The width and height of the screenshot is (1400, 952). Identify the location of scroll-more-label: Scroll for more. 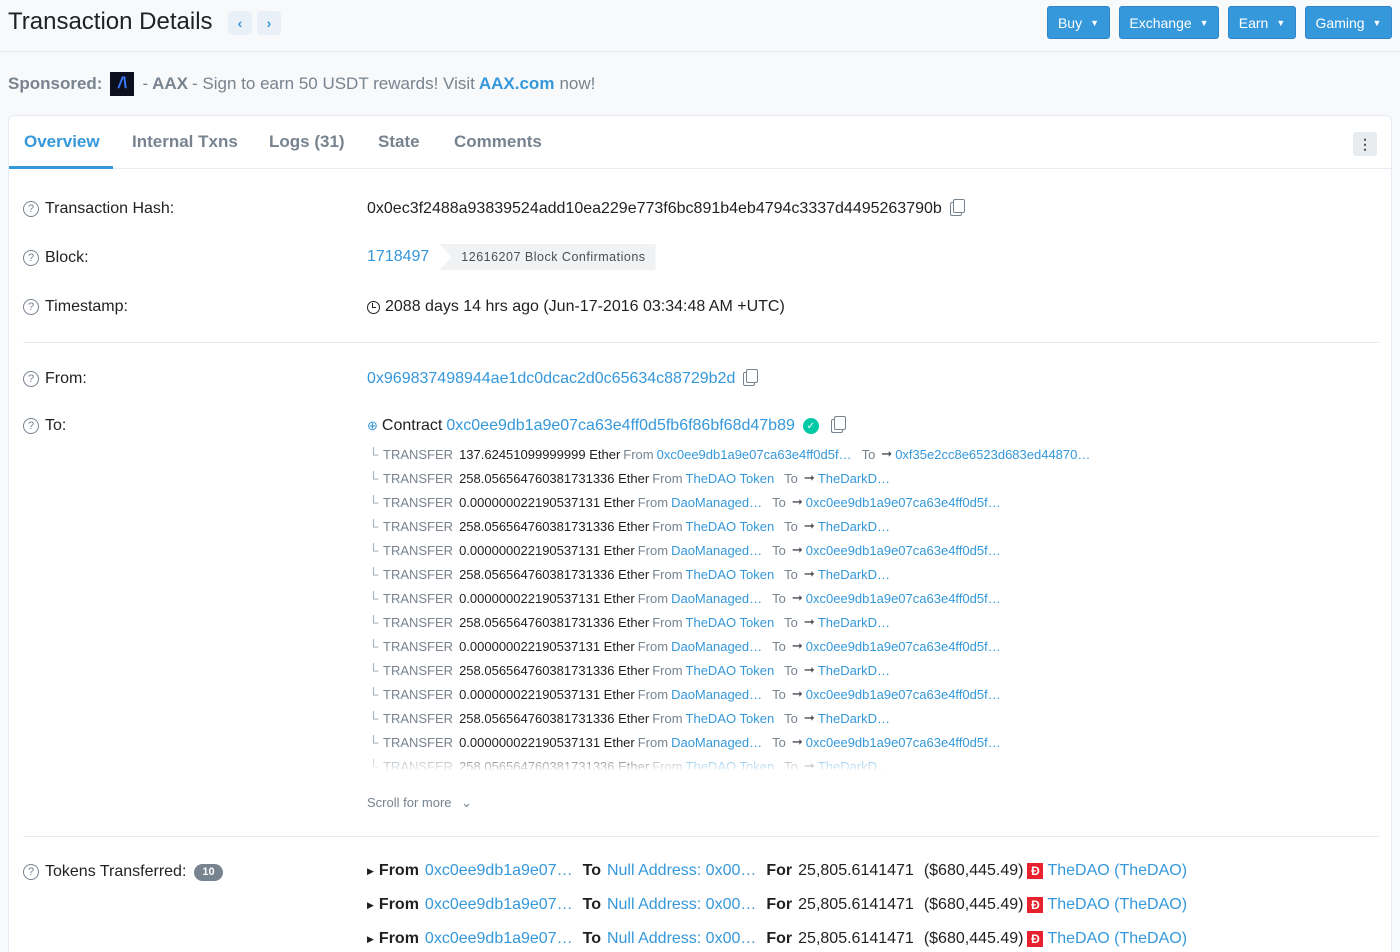
(409, 802).